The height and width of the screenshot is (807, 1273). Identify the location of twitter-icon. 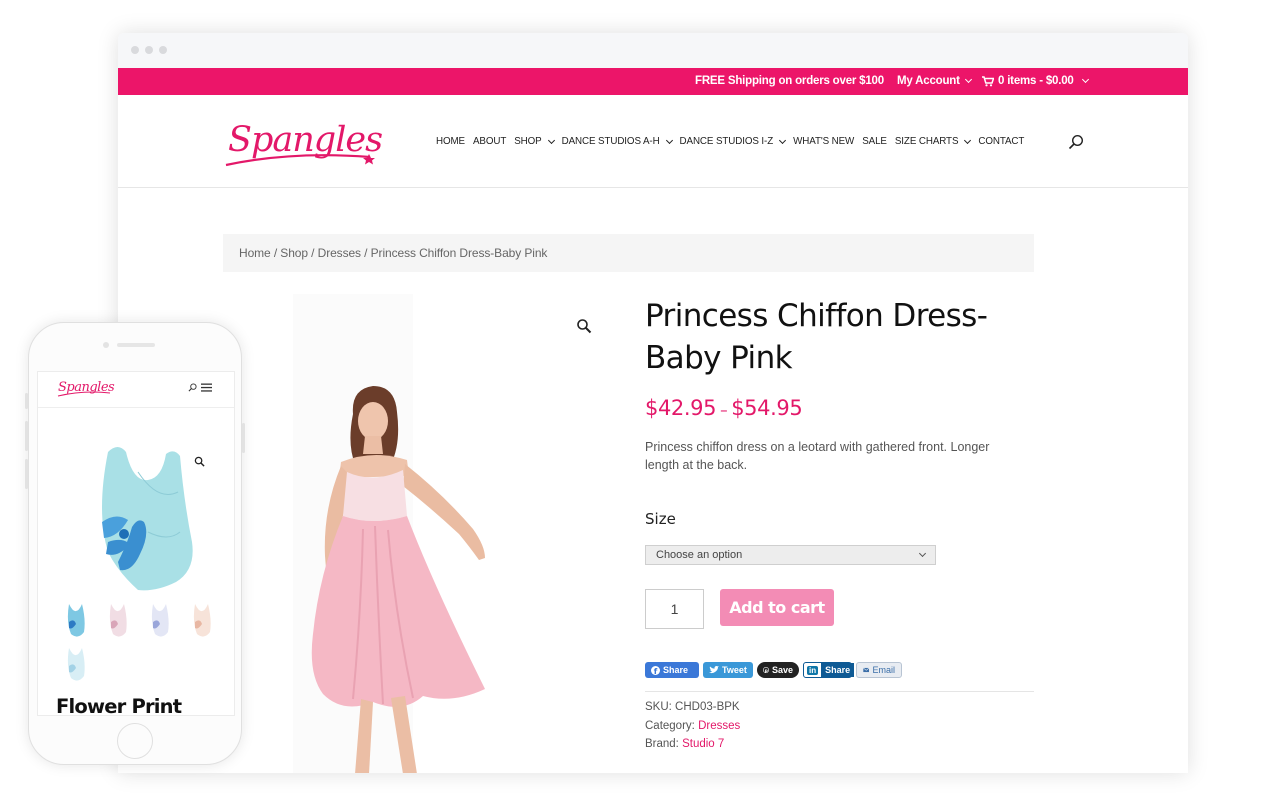
(714, 670).